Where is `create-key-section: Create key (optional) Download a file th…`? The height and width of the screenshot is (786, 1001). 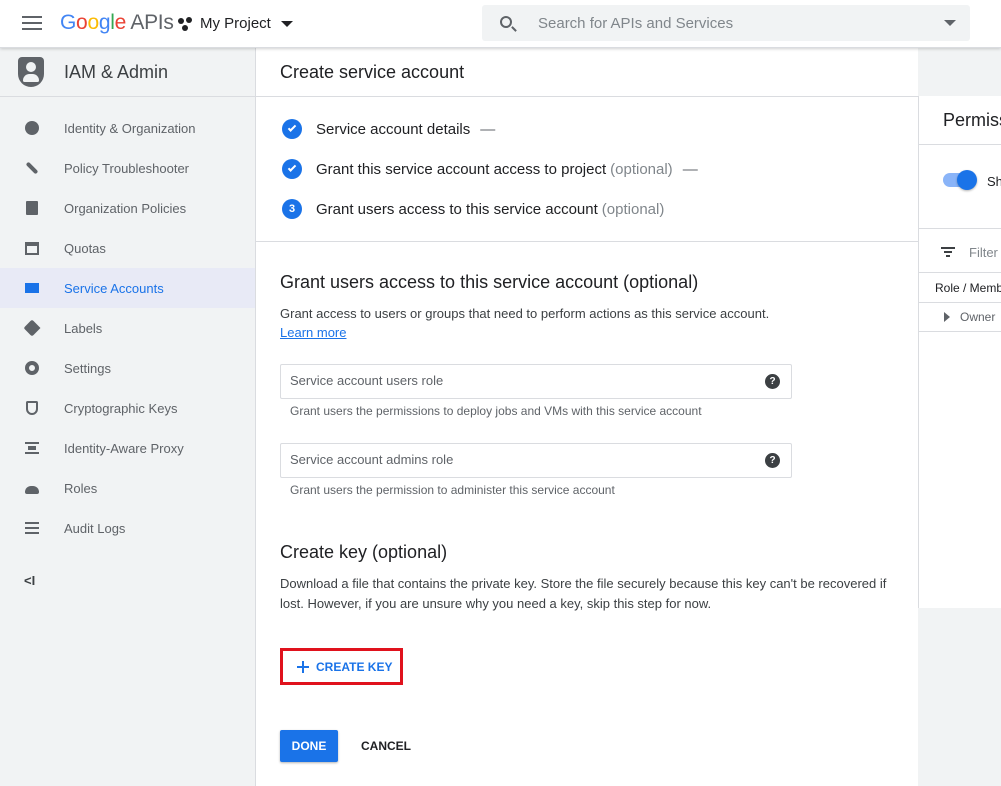 create-key-section: Create key (optional) Download a file th… is located at coordinates (587, 555).